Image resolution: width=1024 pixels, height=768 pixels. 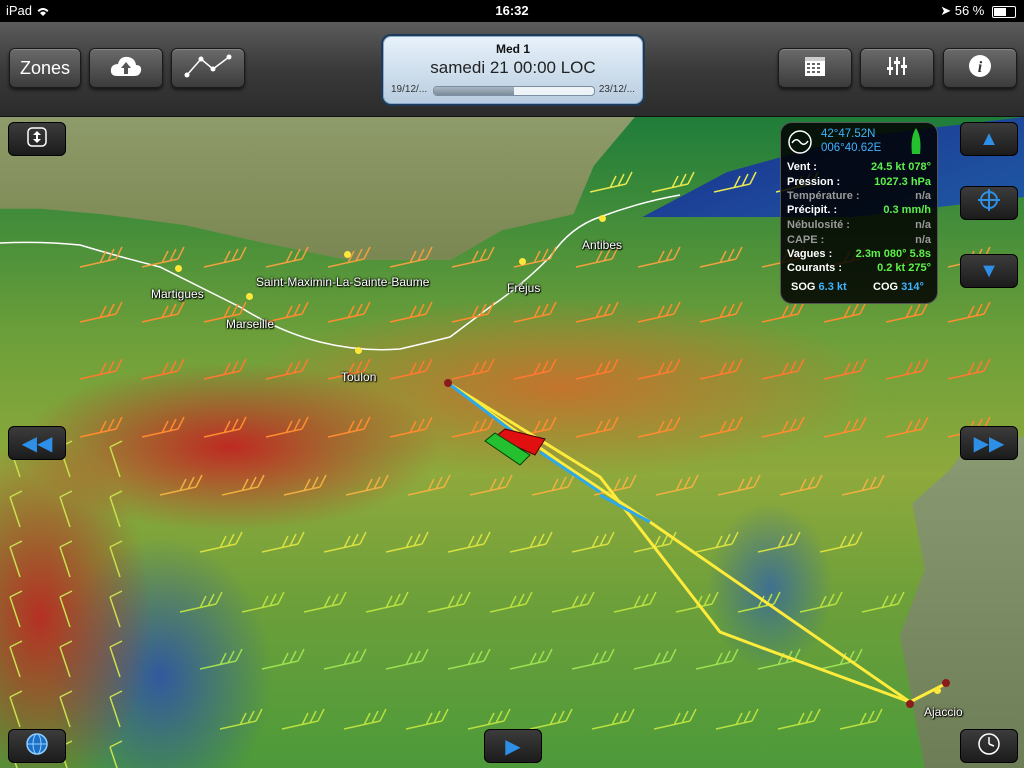 What do you see at coordinates (946, 683) in the screenshot?
I see `route-waypoint-marker` at bounding box center [946, 683].